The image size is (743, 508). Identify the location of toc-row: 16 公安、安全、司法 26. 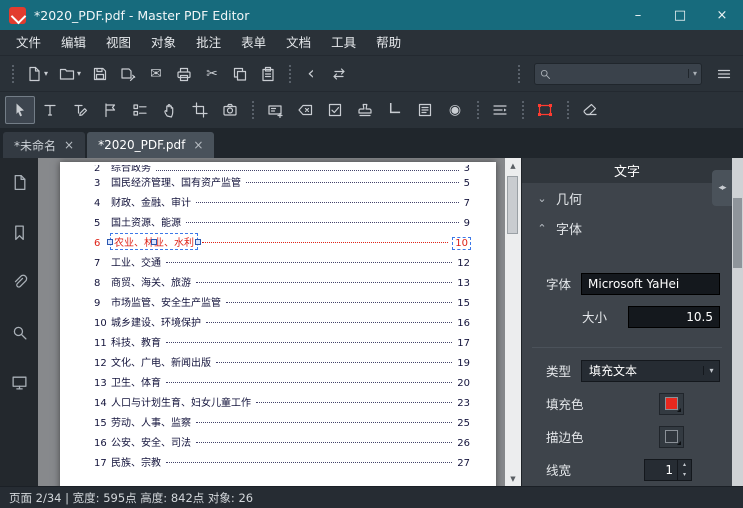
(282, 444).